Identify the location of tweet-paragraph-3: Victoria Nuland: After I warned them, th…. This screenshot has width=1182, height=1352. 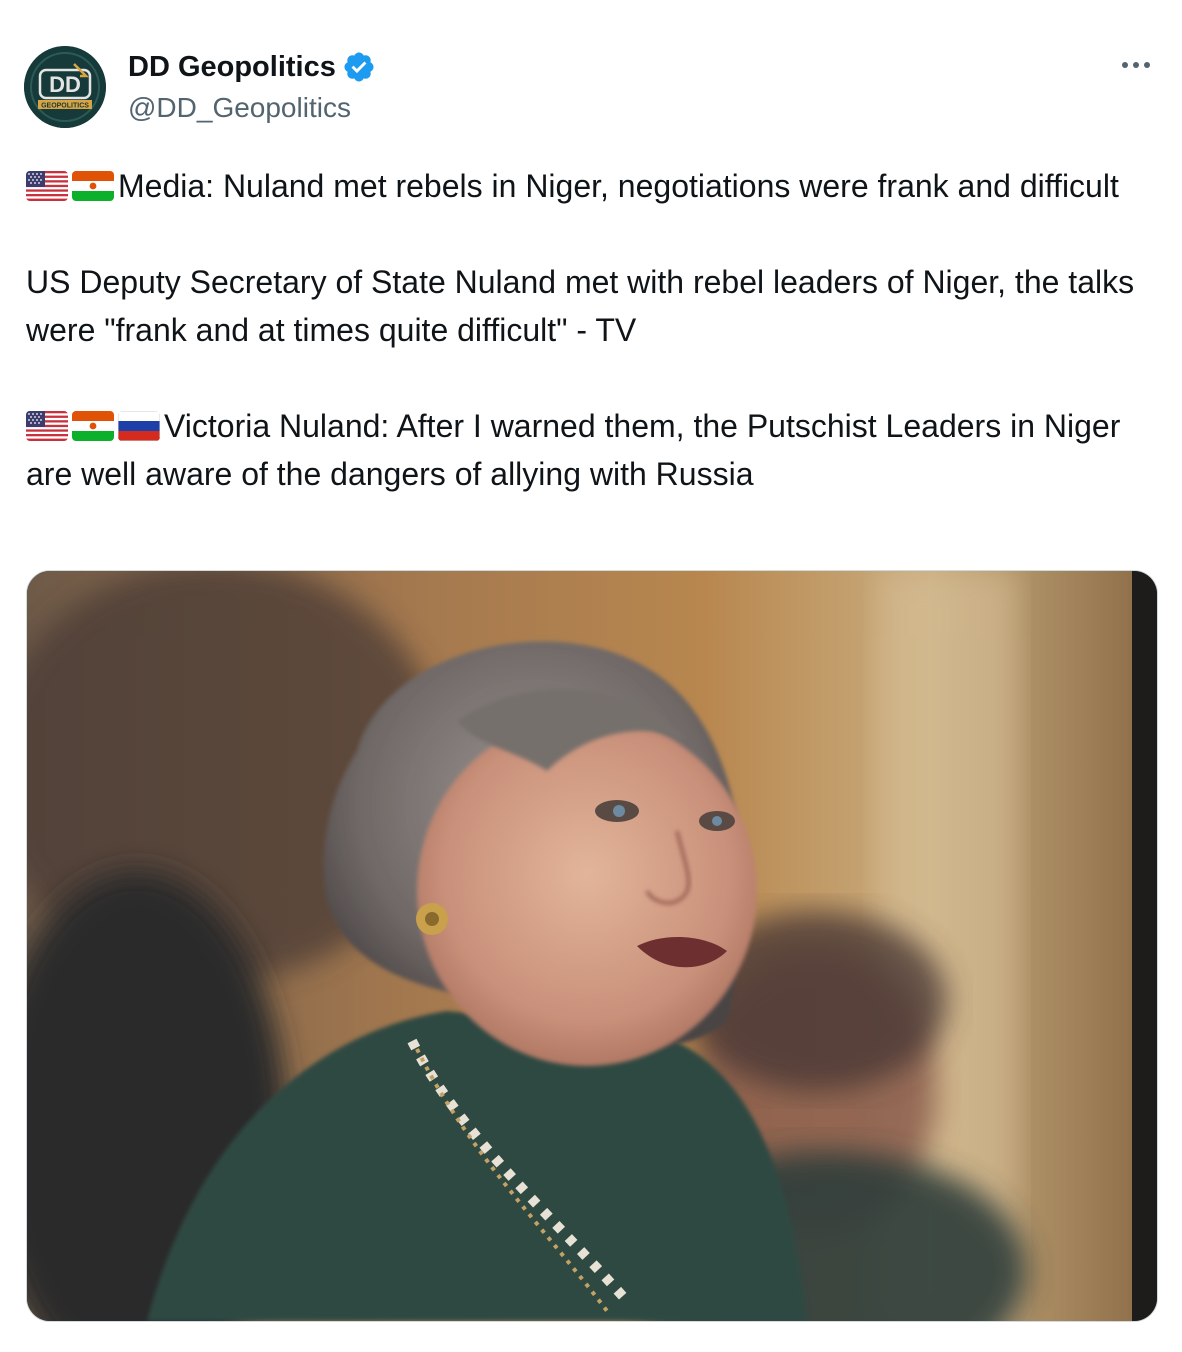
(593, 450).